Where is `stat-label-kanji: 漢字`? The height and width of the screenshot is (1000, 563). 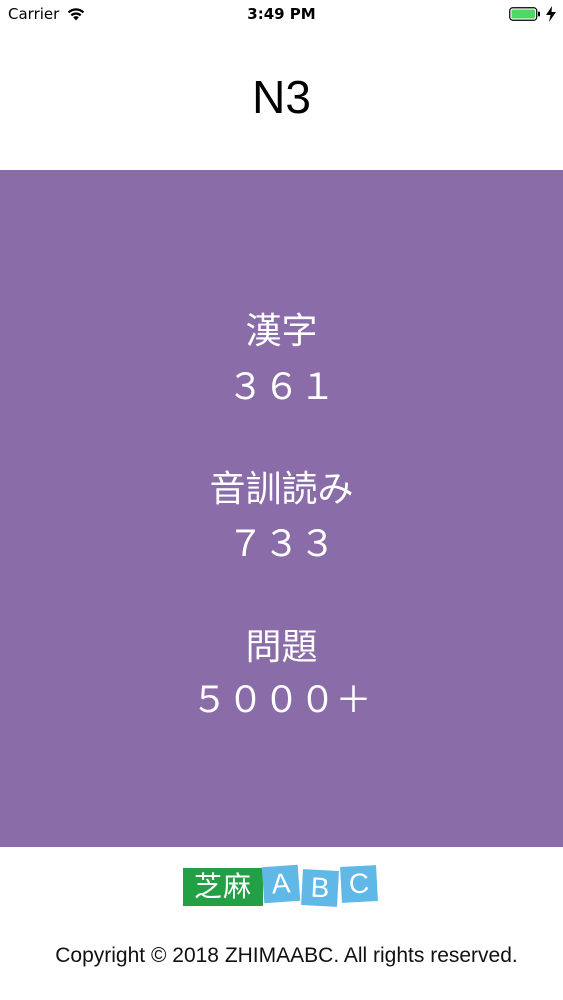 stat-label-kanji: 漢字 is located at coordinates (281, 331).